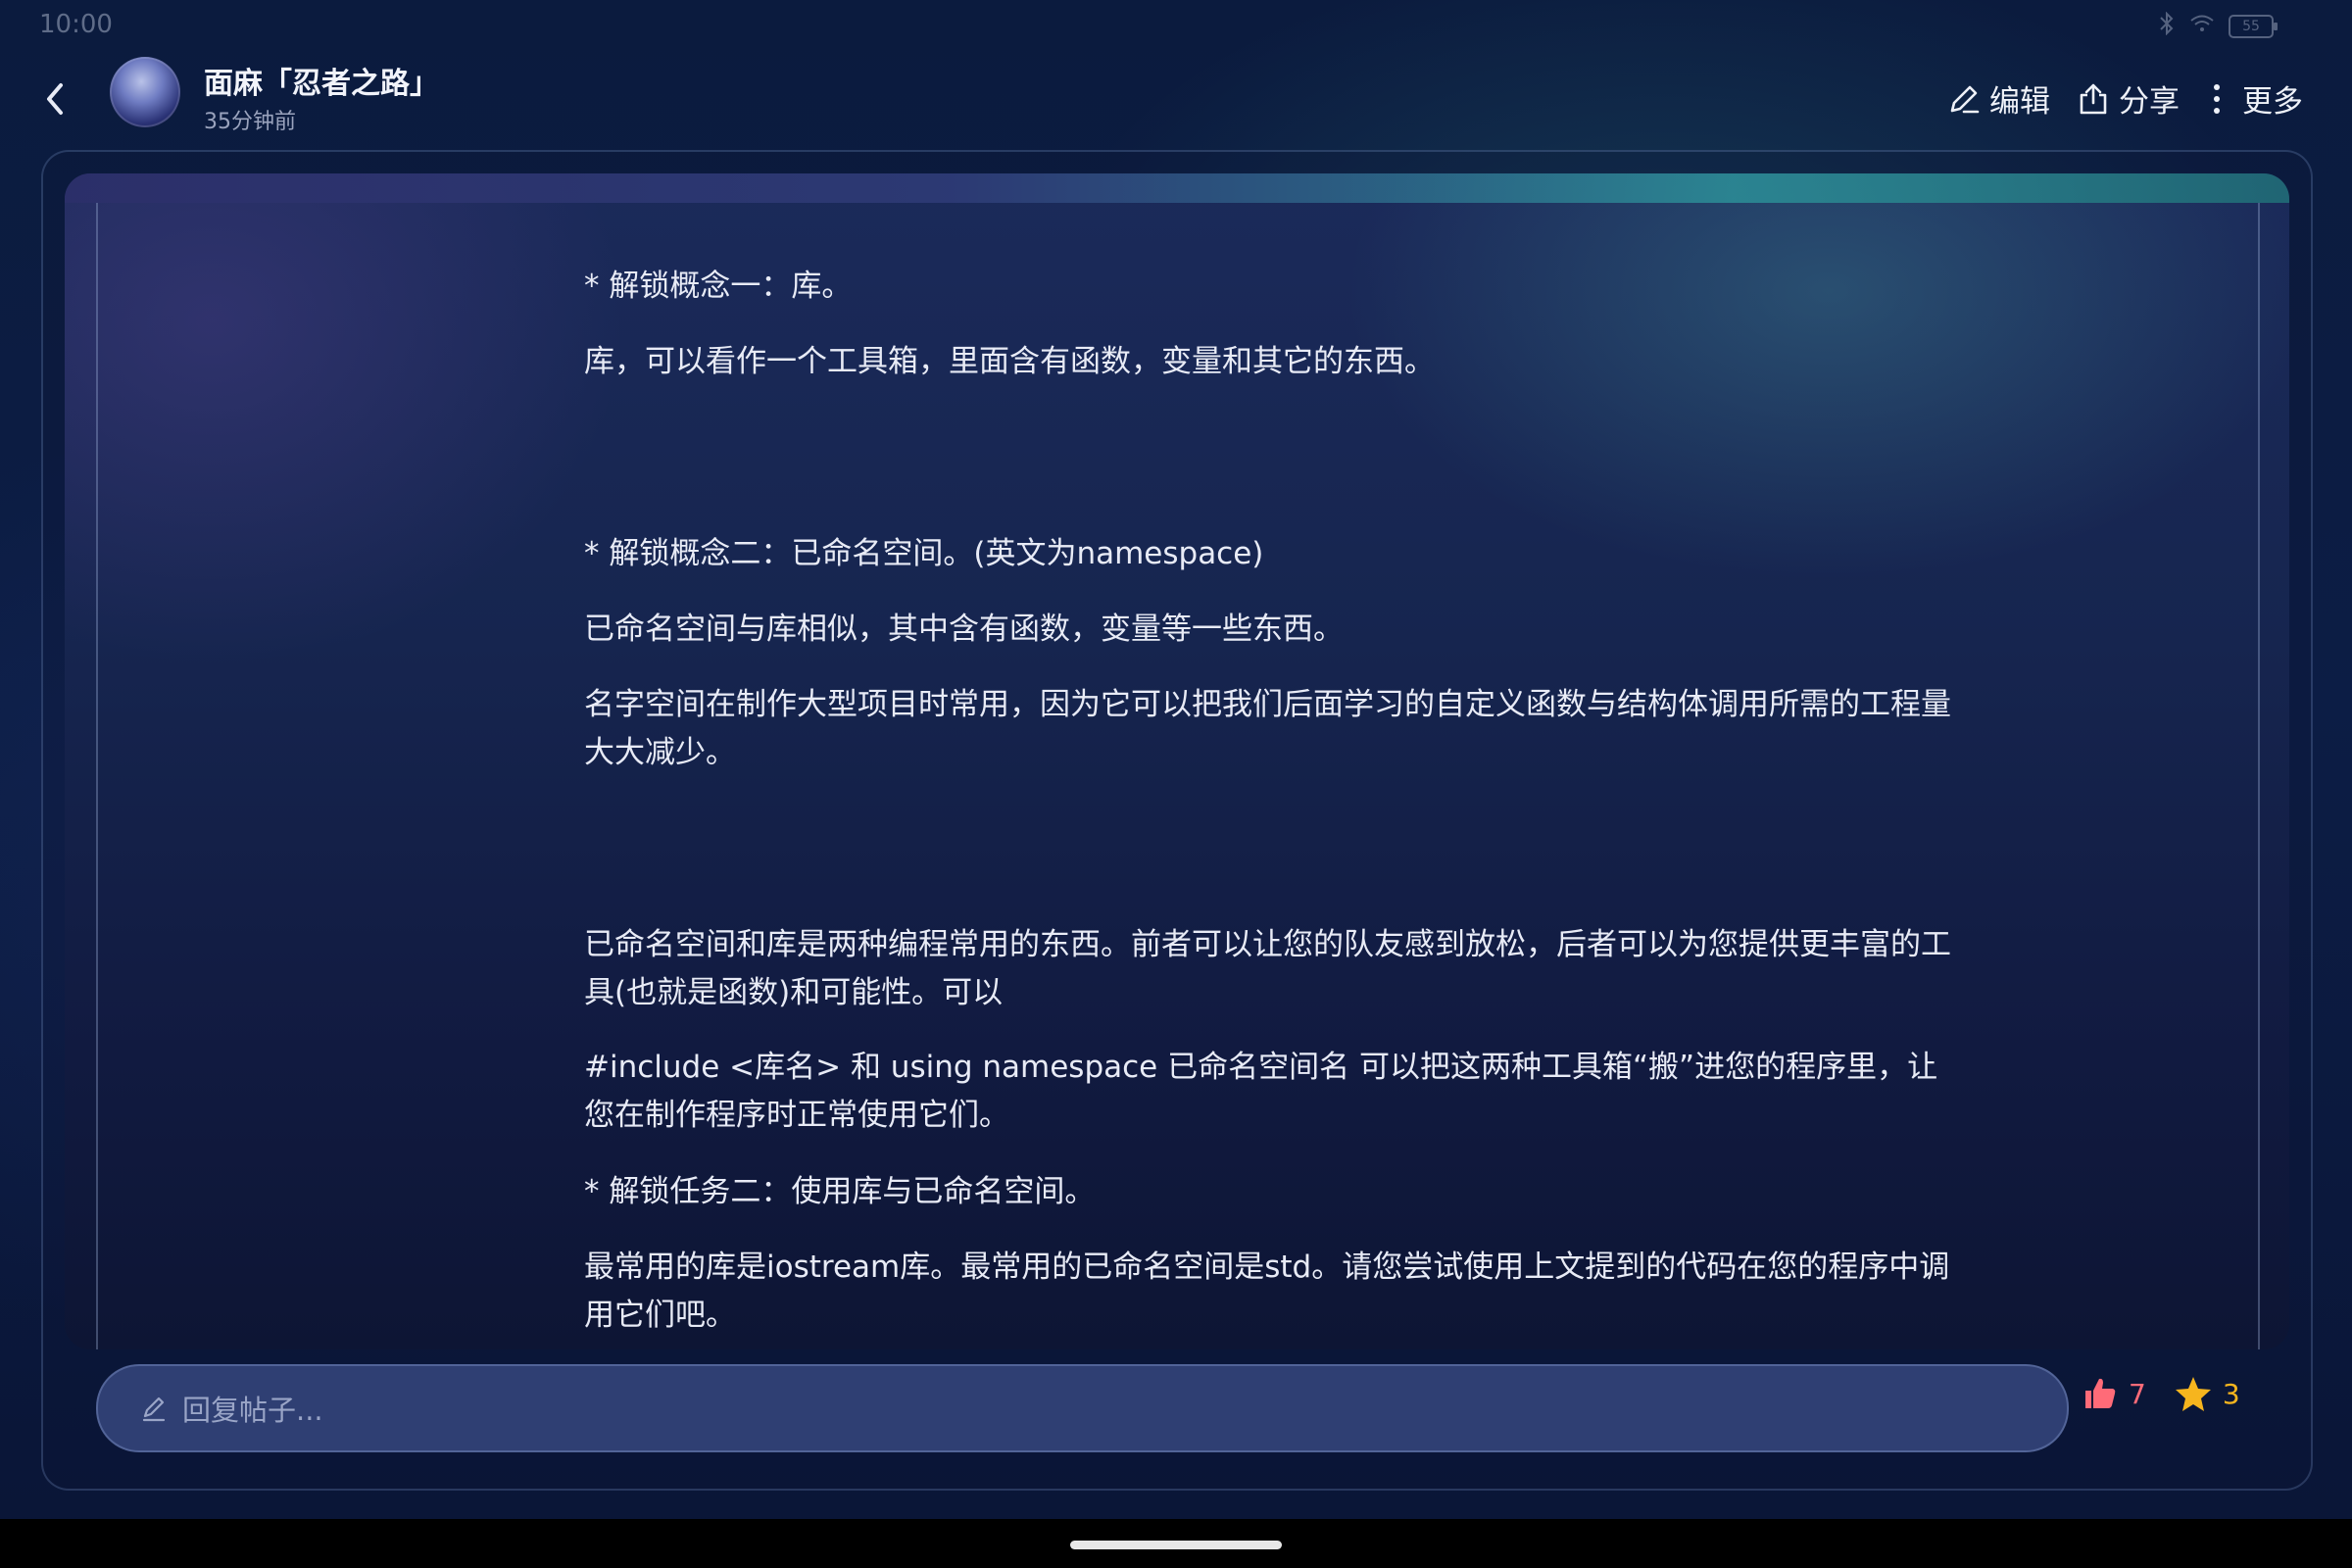 This screenshot has width=2352, height=1568. What do you see at coordinates (1965, 99) in the screenshot?
I see `edit-icon` at bounding box center [1965, 99].